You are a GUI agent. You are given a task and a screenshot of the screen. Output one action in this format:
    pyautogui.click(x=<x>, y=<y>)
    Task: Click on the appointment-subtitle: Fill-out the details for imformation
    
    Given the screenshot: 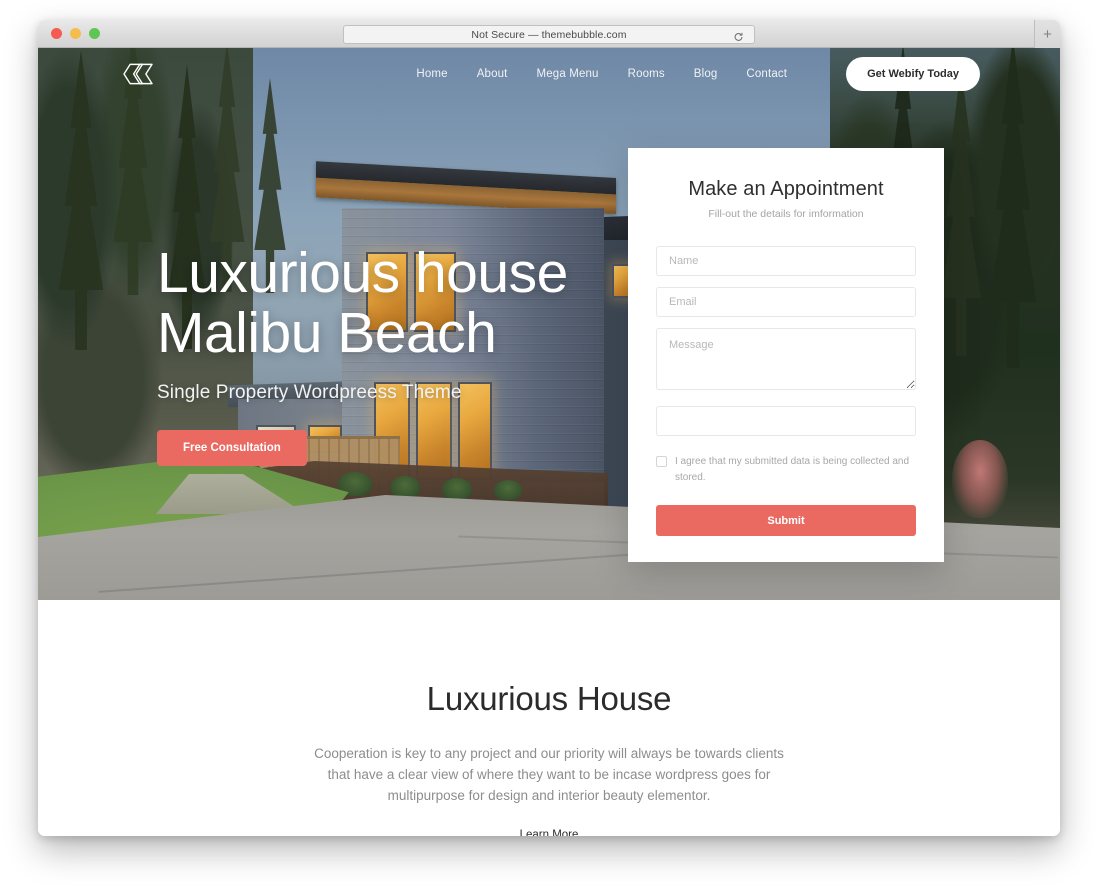 What is the action you would take?
    pyautogui.click(x=786, y=214)
    